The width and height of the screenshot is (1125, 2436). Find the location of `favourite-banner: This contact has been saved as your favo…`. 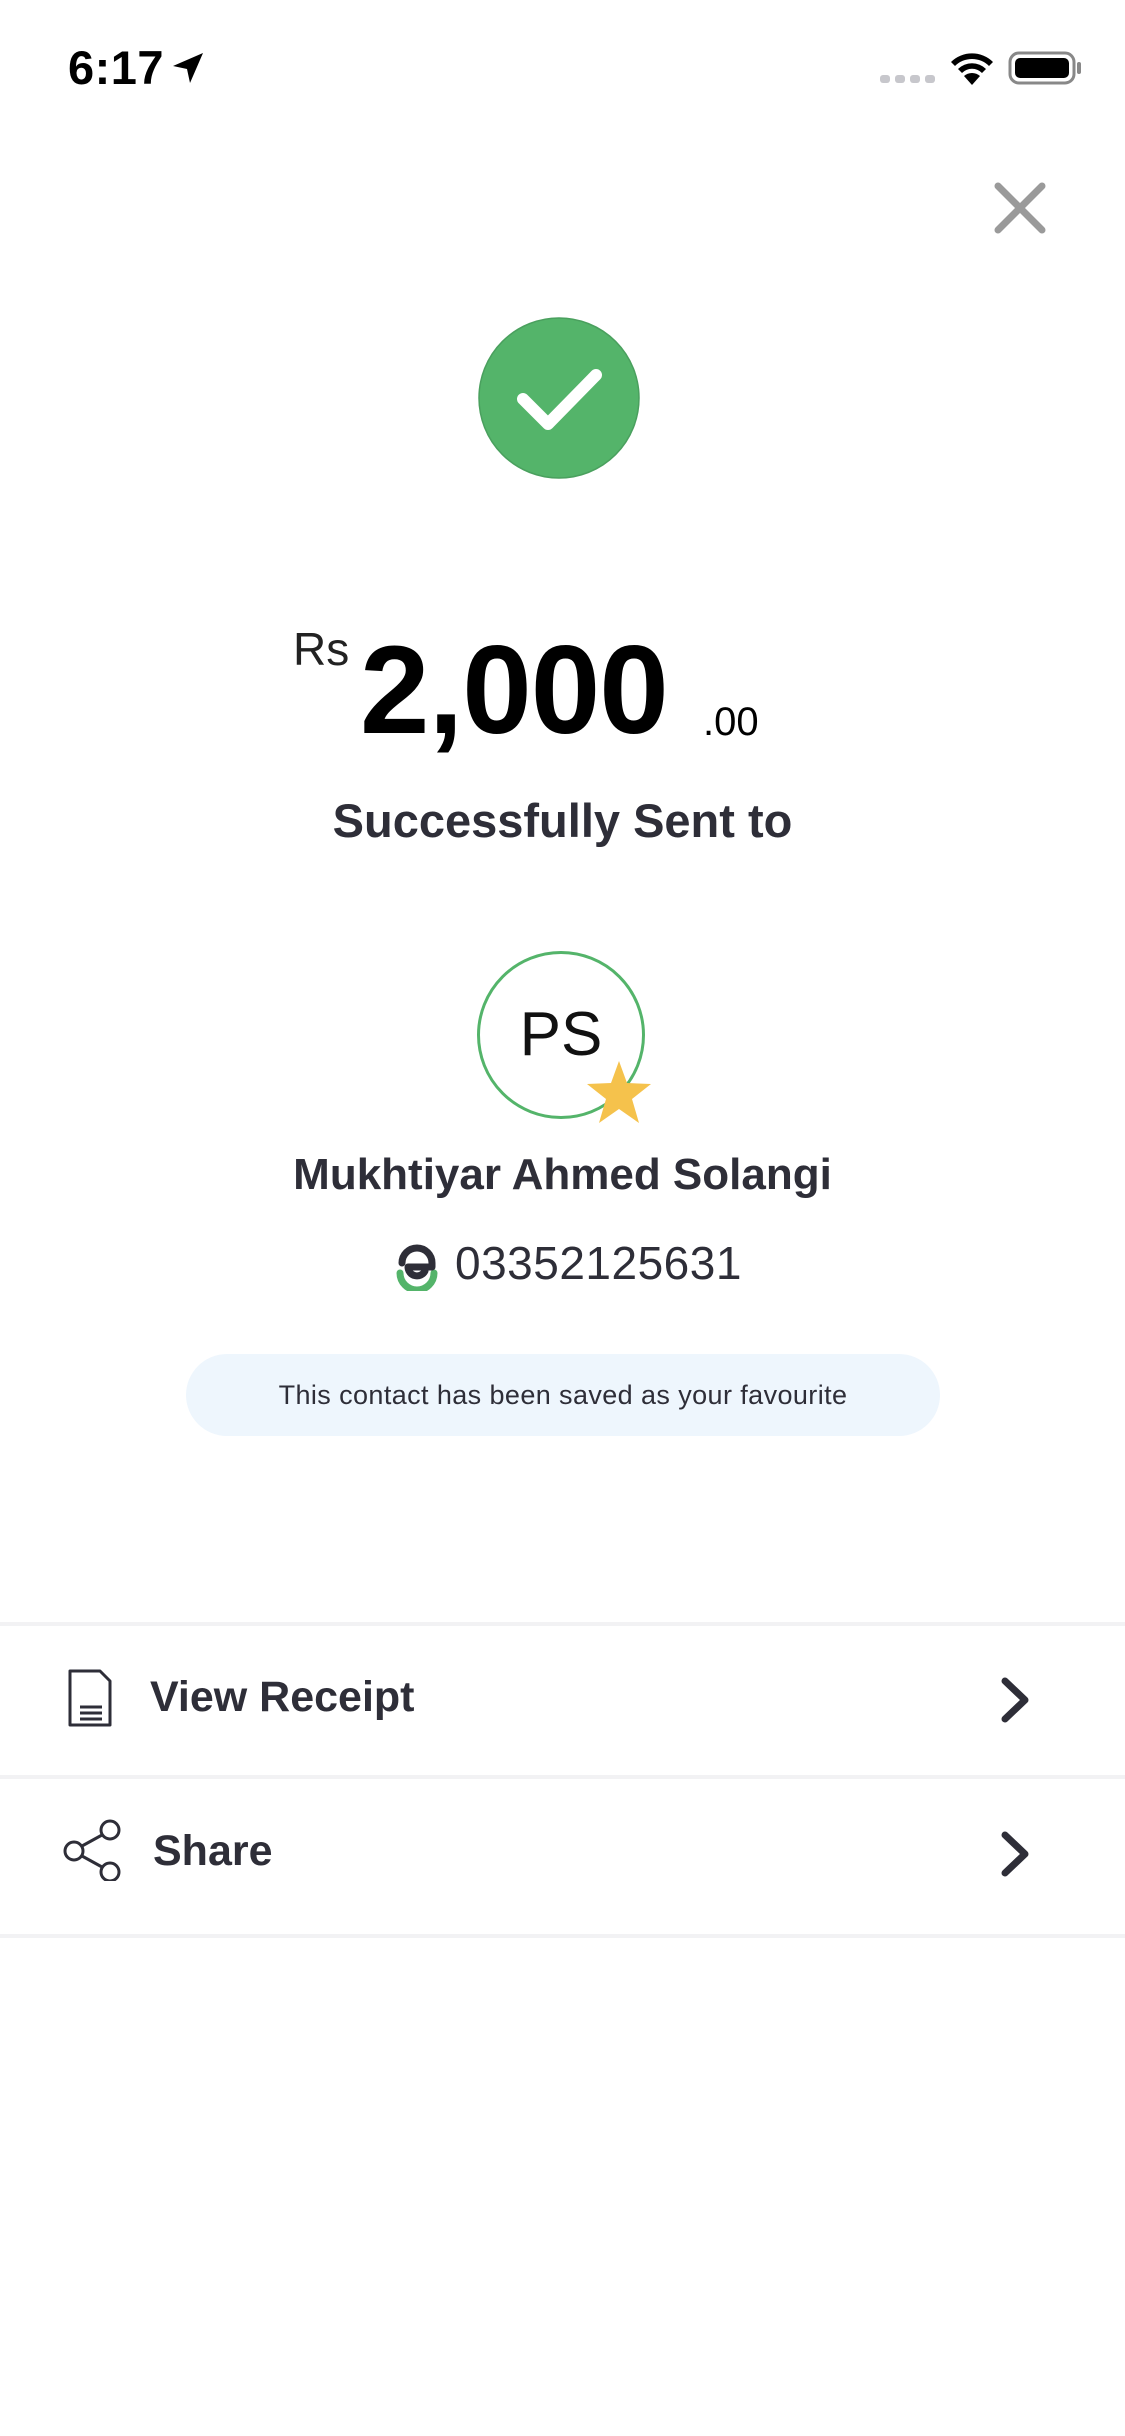

favourite-banner: This contact has been saved as your favo… is located at coordinates (563, 1395).